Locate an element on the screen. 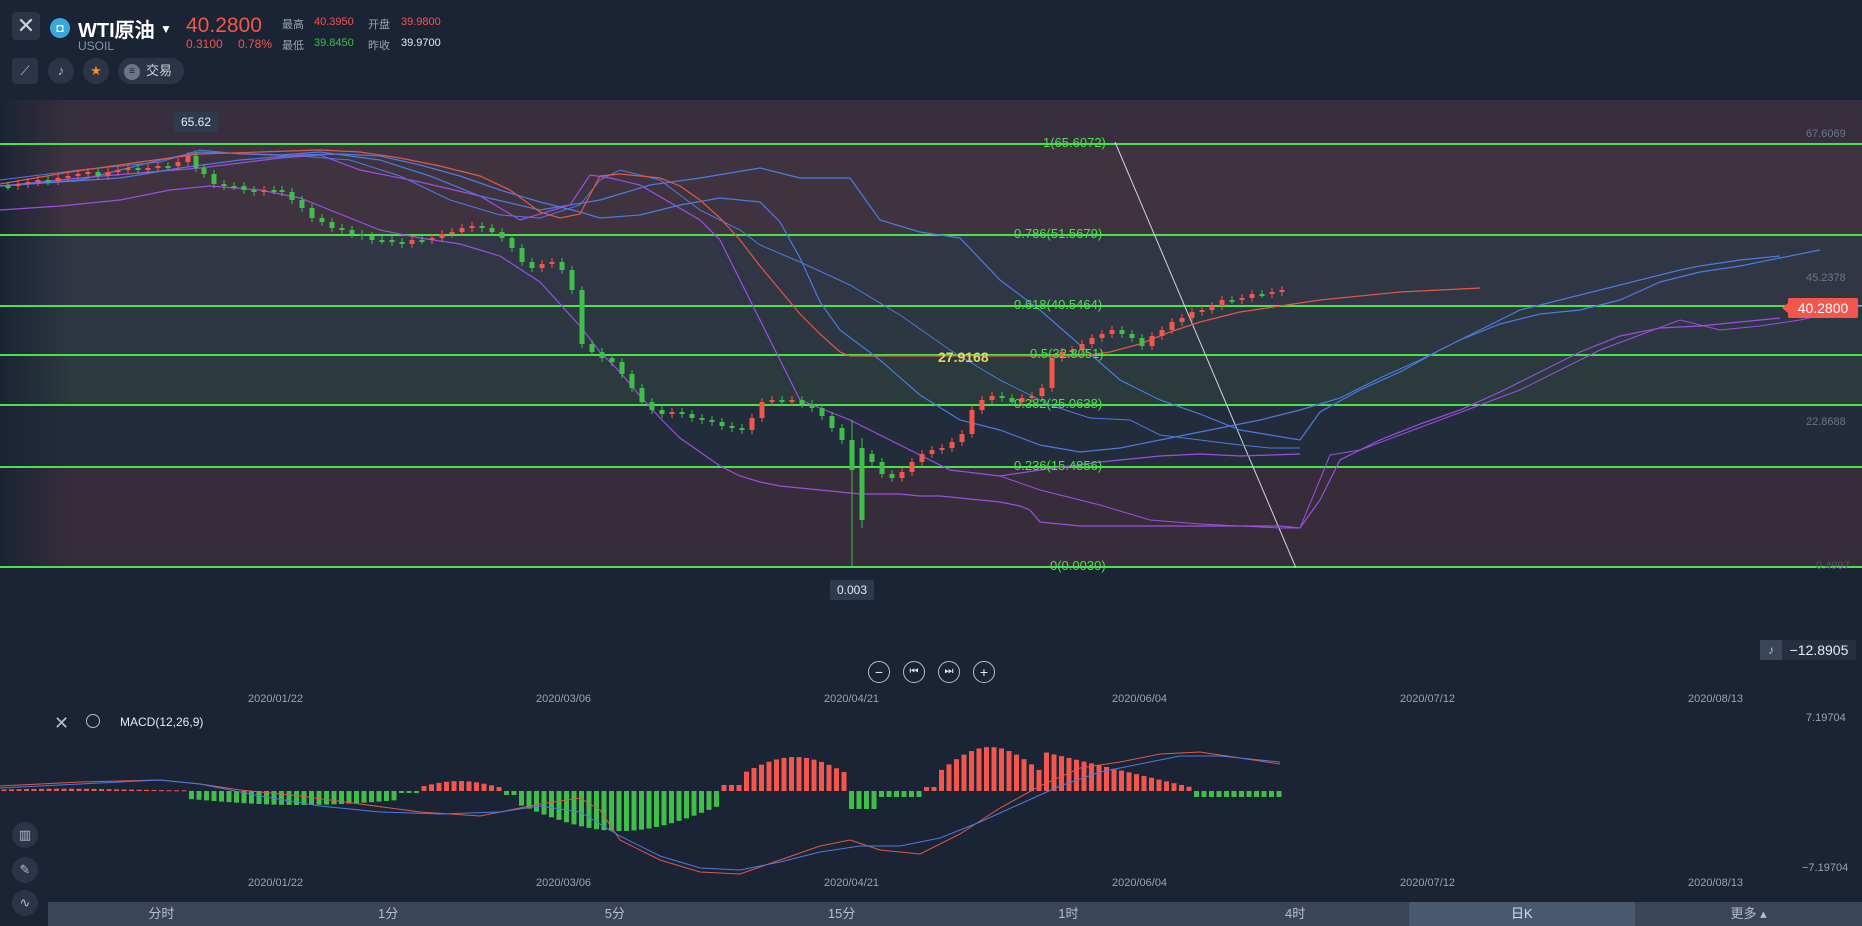  fib-label: 0.618(40.5464) is located at coordinates (1058, 304).